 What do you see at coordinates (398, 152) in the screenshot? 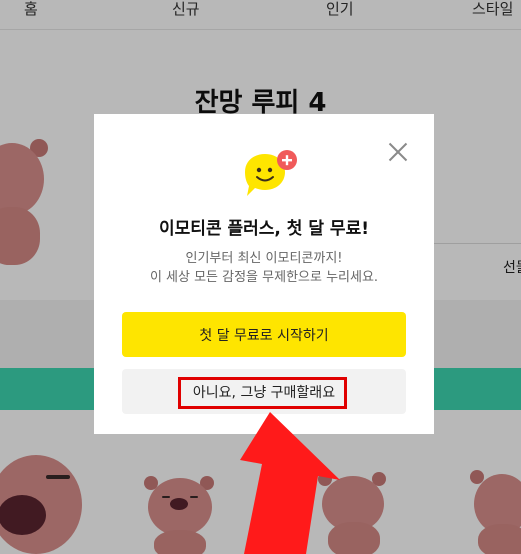
I see `close-icon` at bounding box center [398, 152].